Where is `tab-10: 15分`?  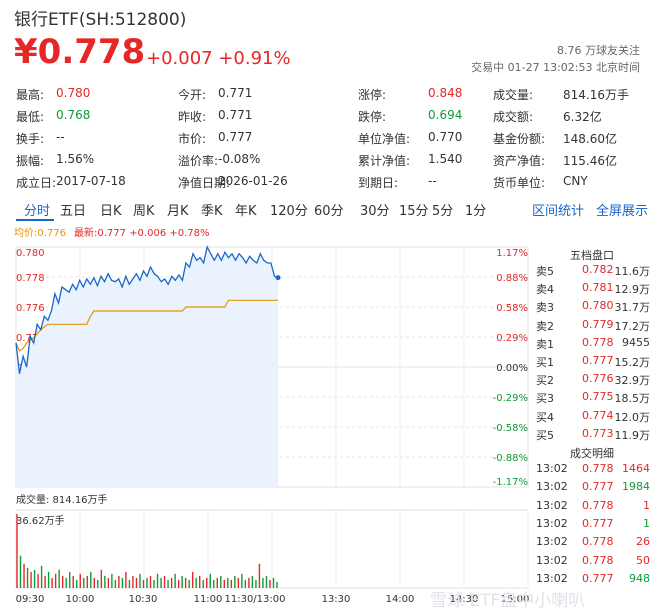 tab-10: 15分 is located at coordinates (414, 209).